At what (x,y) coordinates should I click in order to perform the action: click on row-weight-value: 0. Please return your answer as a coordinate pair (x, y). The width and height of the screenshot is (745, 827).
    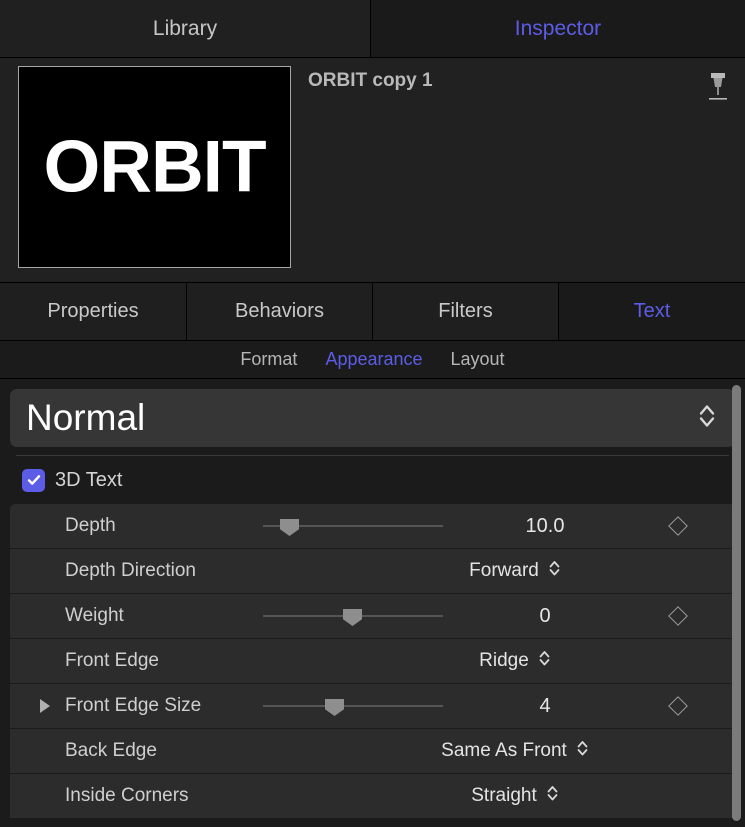
    Looking at the image, I should click on (545, 616).